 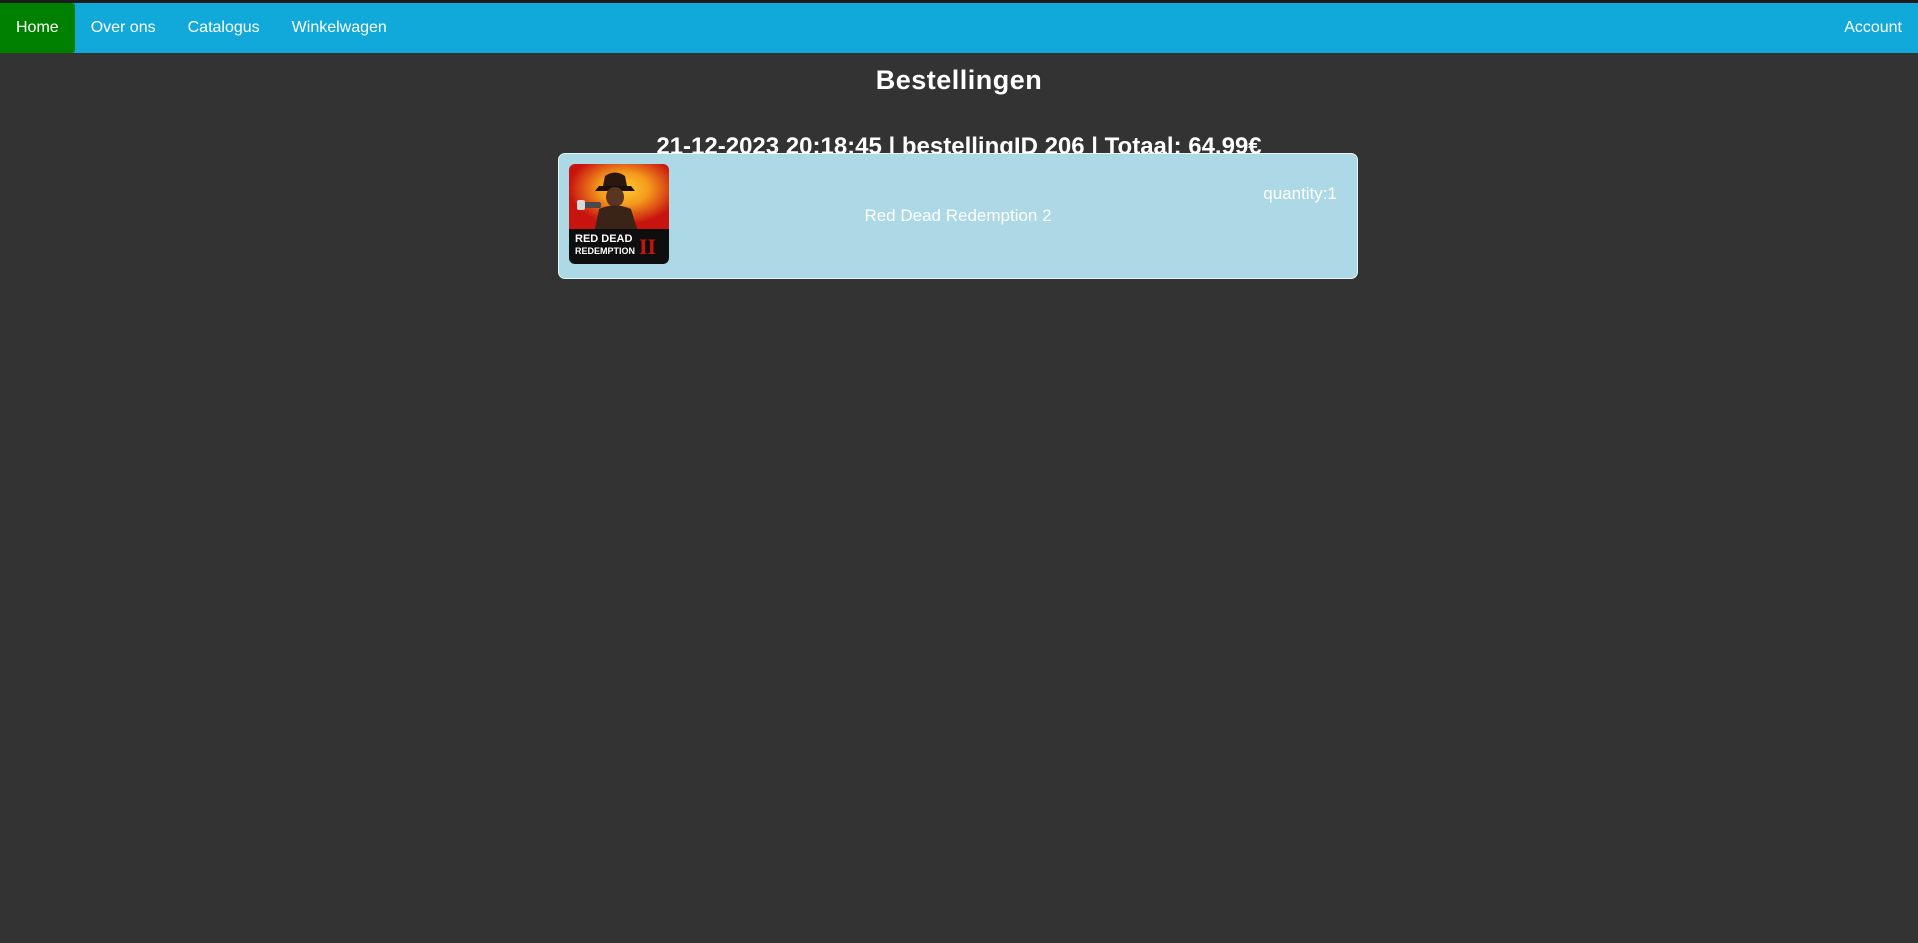 I want to click on product-quantity: quantity:1, so click(x=1300, y=193).